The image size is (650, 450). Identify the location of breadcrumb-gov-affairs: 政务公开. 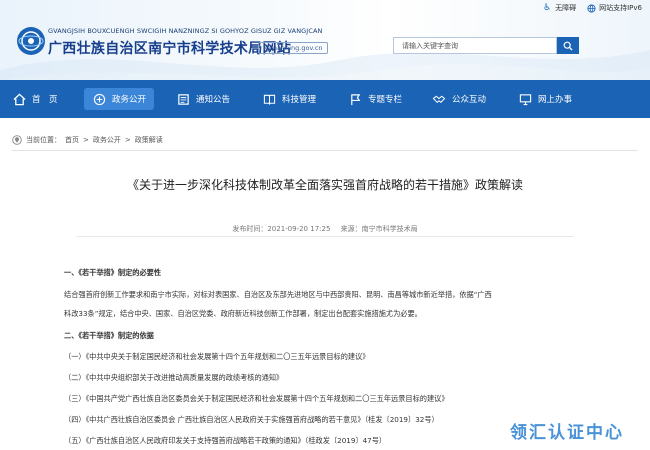
(107, 140).